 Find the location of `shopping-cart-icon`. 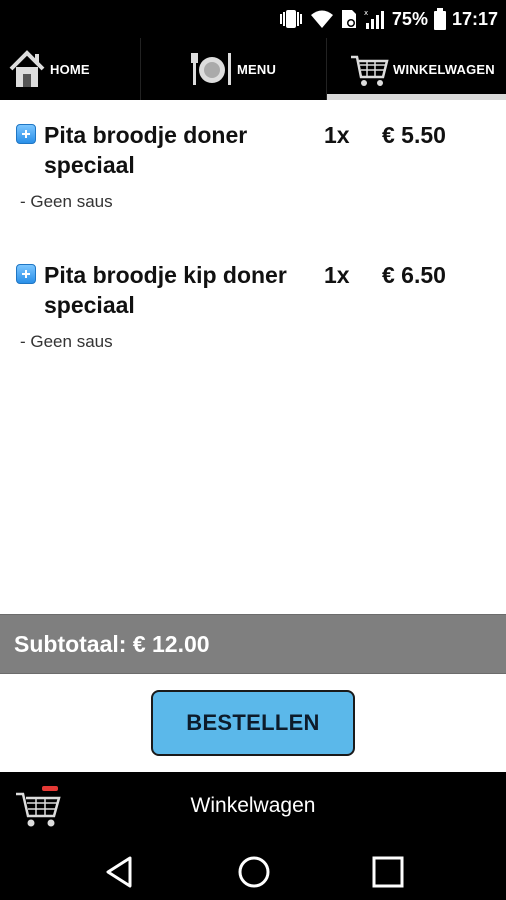

shopping-cart-icon is located at coordinates (370, 70).